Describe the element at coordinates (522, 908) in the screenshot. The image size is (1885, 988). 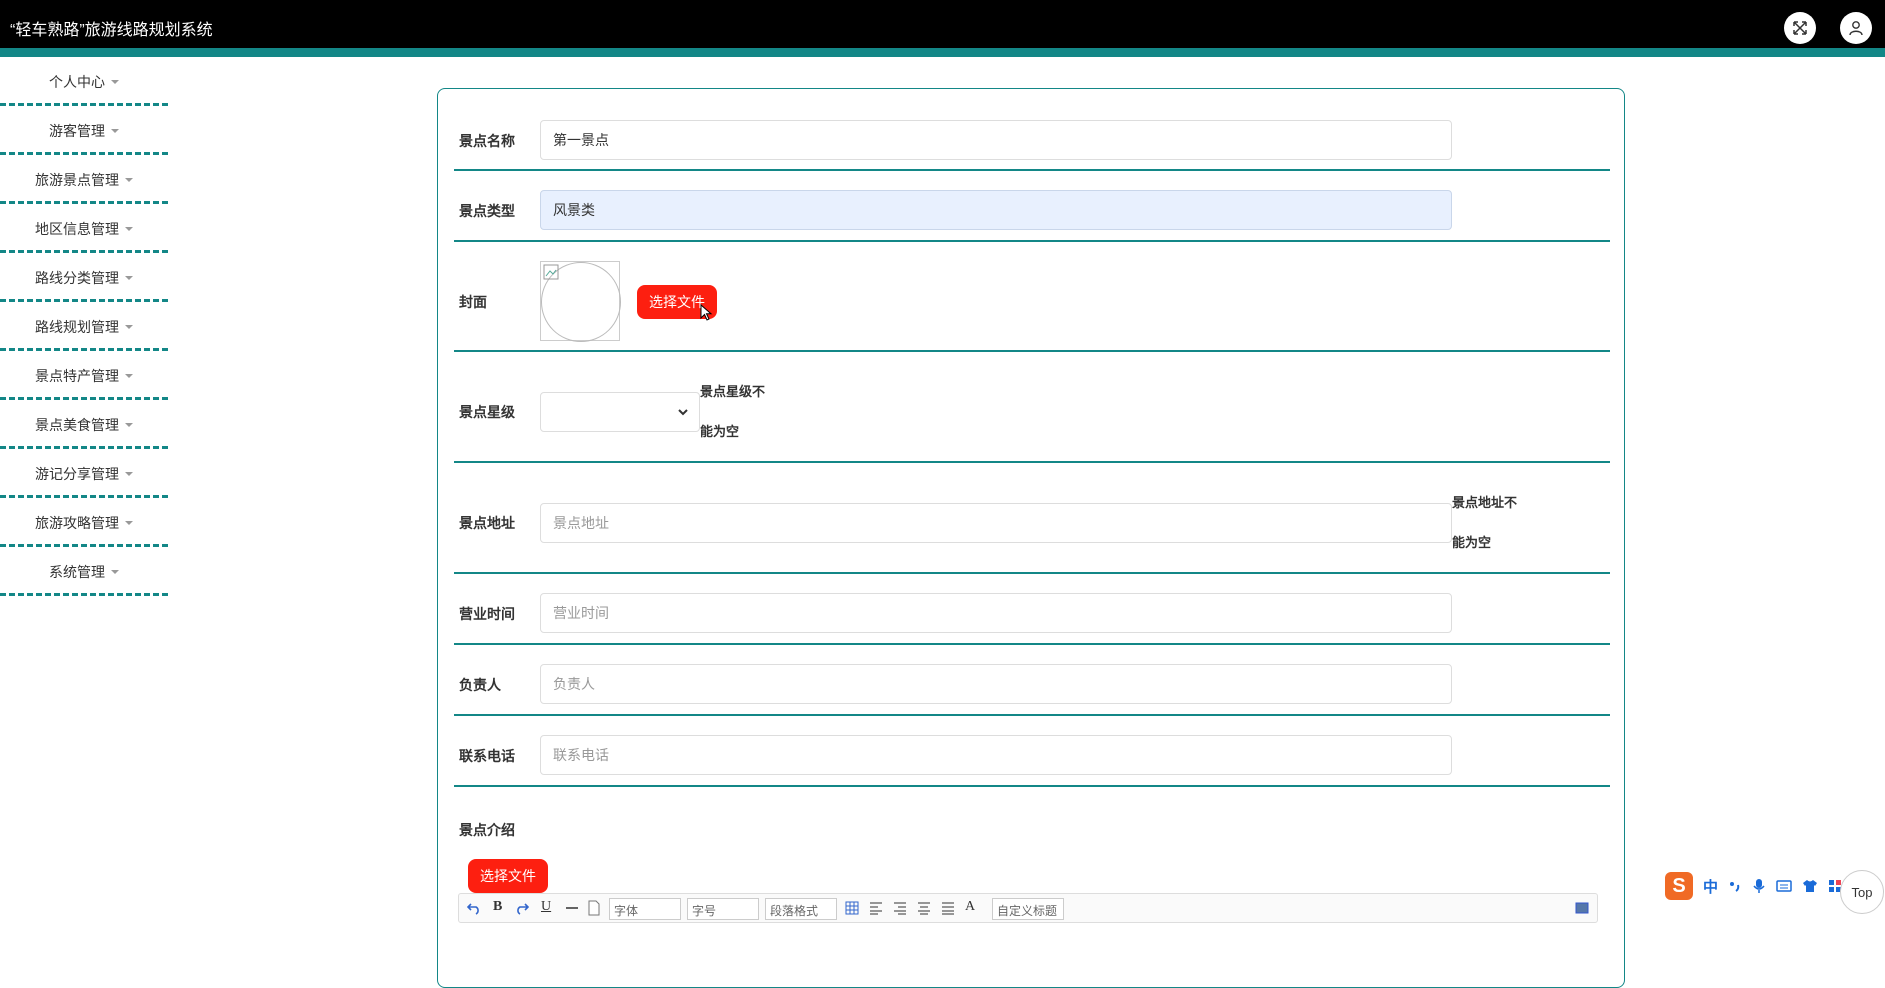
I see `redo-icon` at that location.